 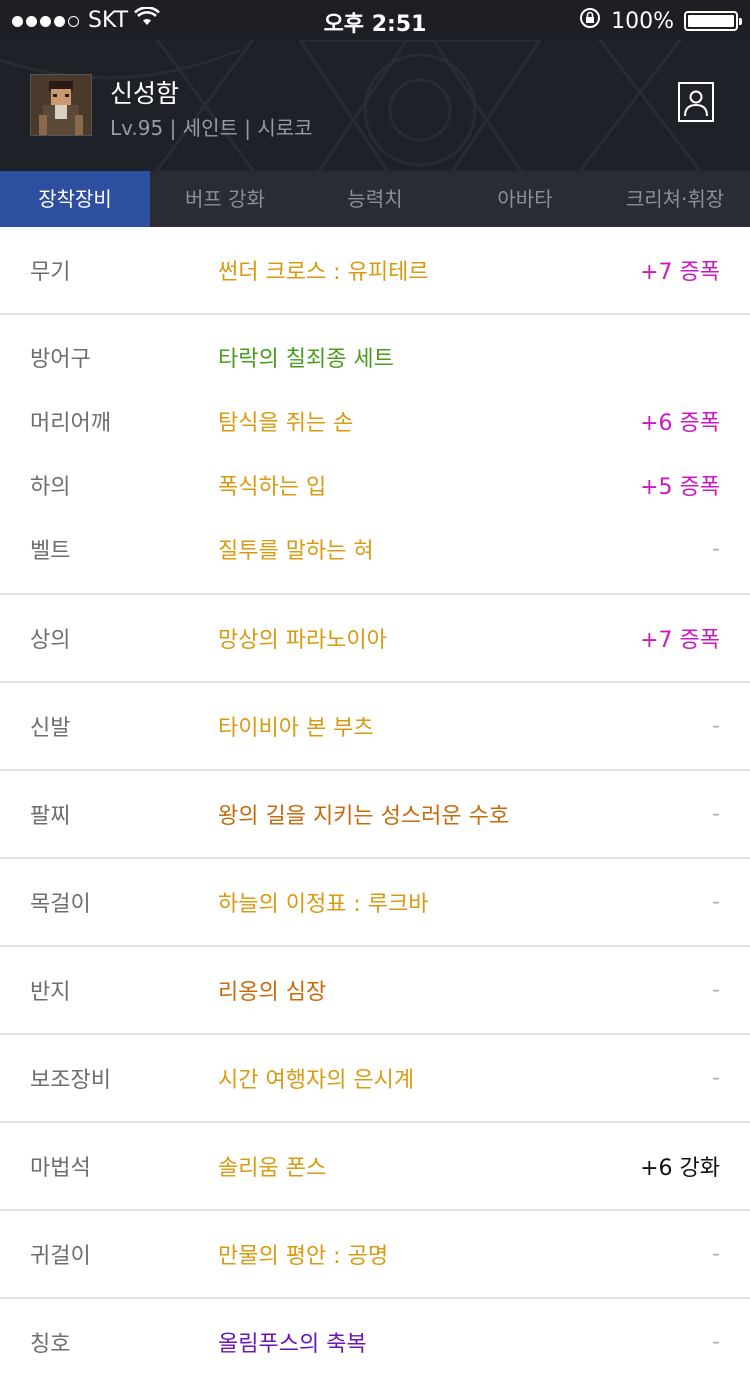 I want to click on item-name: 만물의 평안 : 공명, so click(x=303, y=1256).